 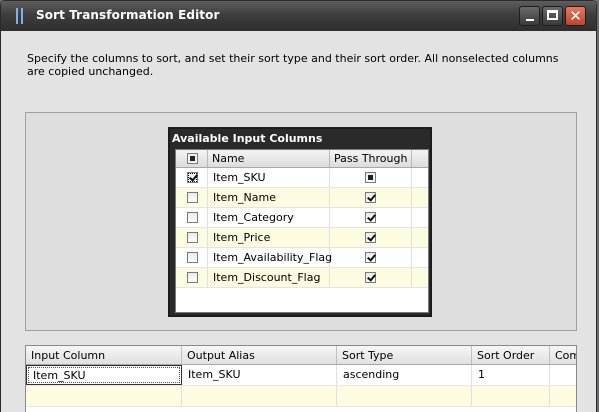 What do you see at coordinates (298, 16) in the screenshot?
I see `title-bar: Sort Transformation Editor ✕` at bounding box center [298, 16].